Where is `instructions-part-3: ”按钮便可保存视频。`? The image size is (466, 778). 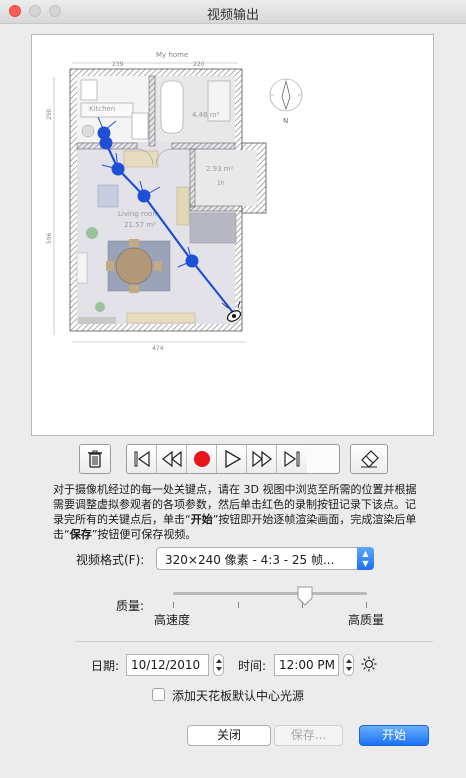
instructions-part-3: ”按钮便可保存视频。 is located at coordinates (144, 534).